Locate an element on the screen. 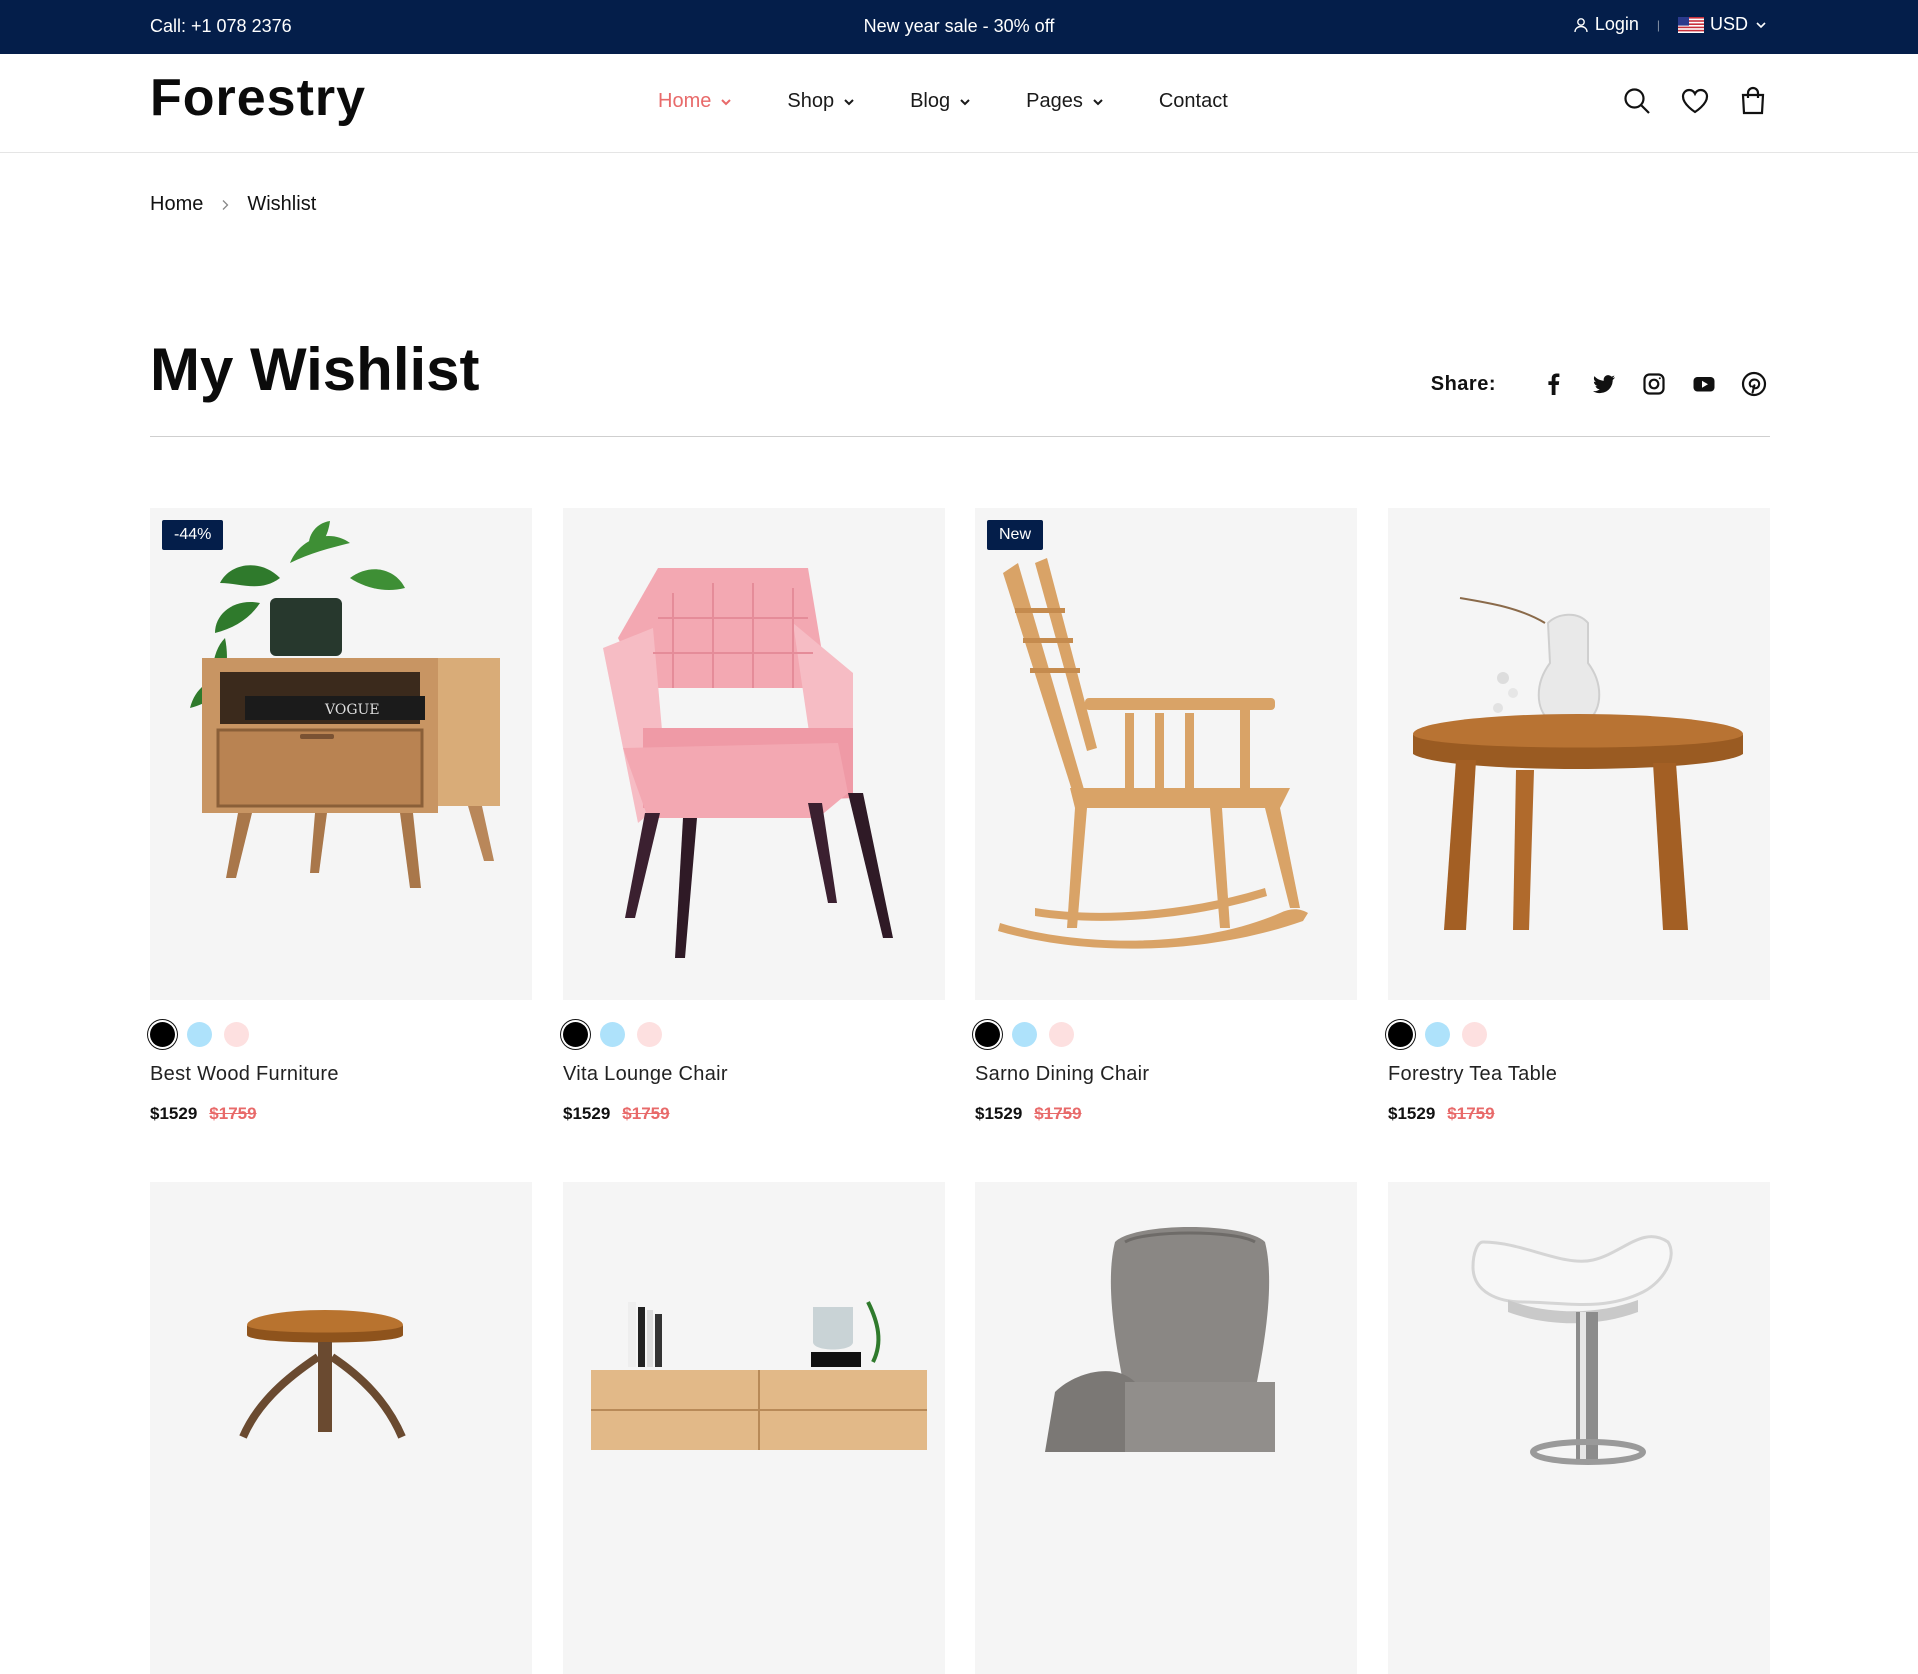  page-title: My Wishlist is located at coordinates (315, 369).